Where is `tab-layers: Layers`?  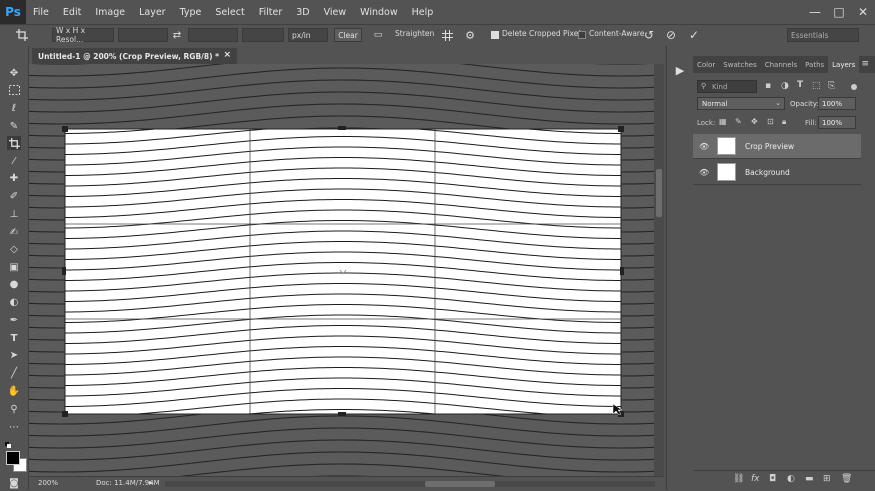 tab-layers: Layers is located at coordinates (844, 64).